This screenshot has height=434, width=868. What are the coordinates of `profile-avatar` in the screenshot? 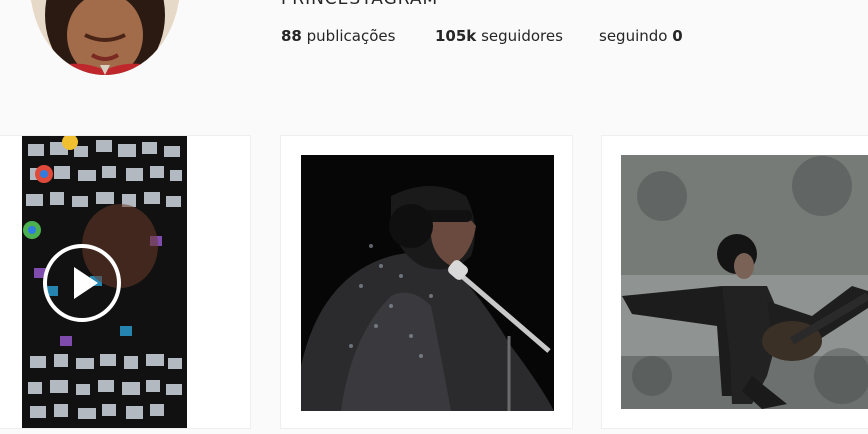 It's located at (105, 37).